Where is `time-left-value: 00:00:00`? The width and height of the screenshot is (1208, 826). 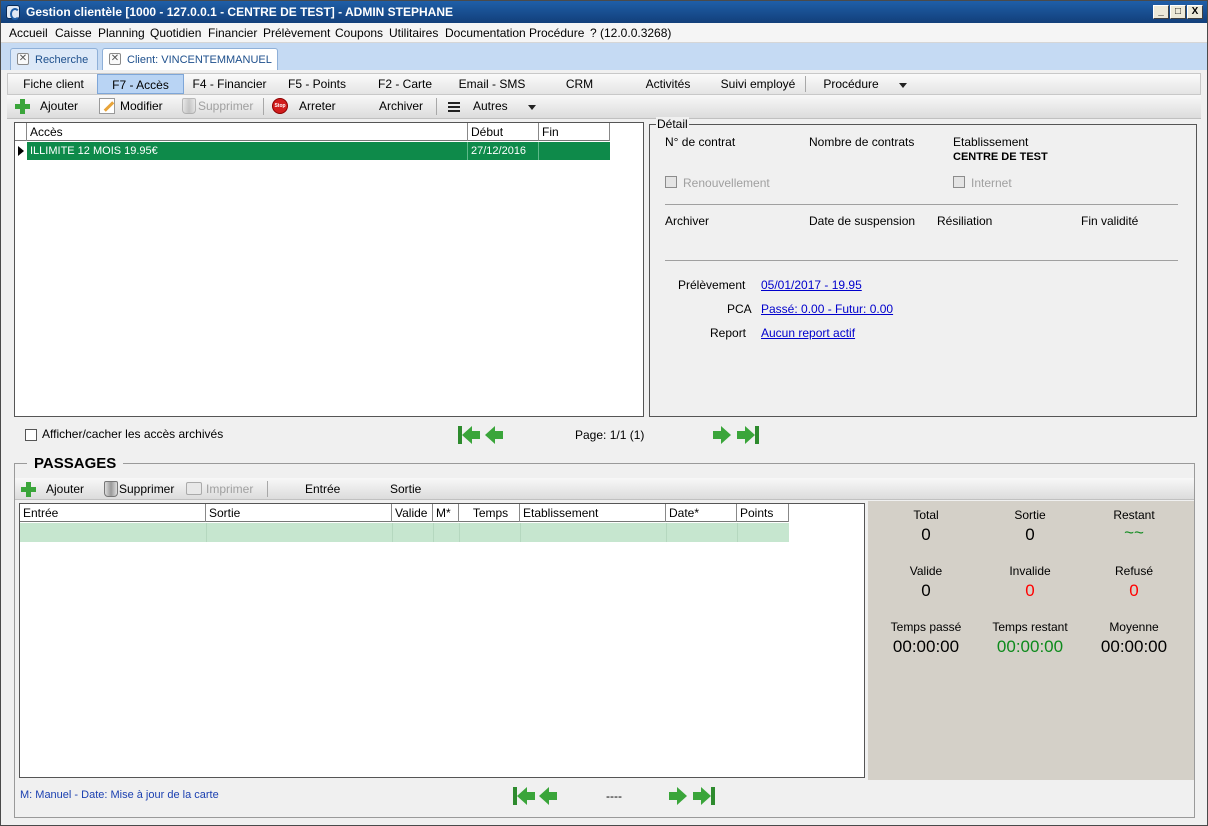 time-left-value: 00:00:00 is located at coordinates (1030, 646).